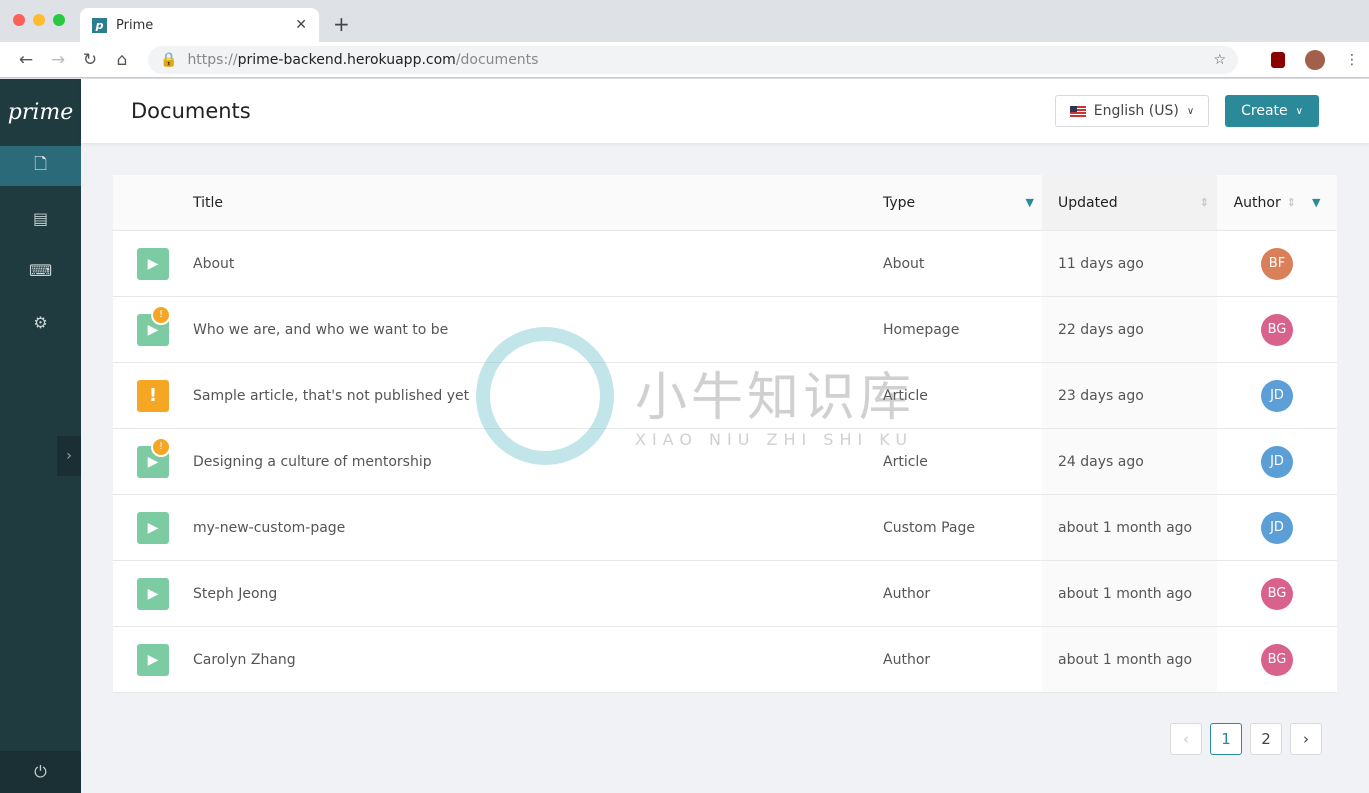  I want to click on document-title: Designing a culture of mentorship, so click(538, 462).